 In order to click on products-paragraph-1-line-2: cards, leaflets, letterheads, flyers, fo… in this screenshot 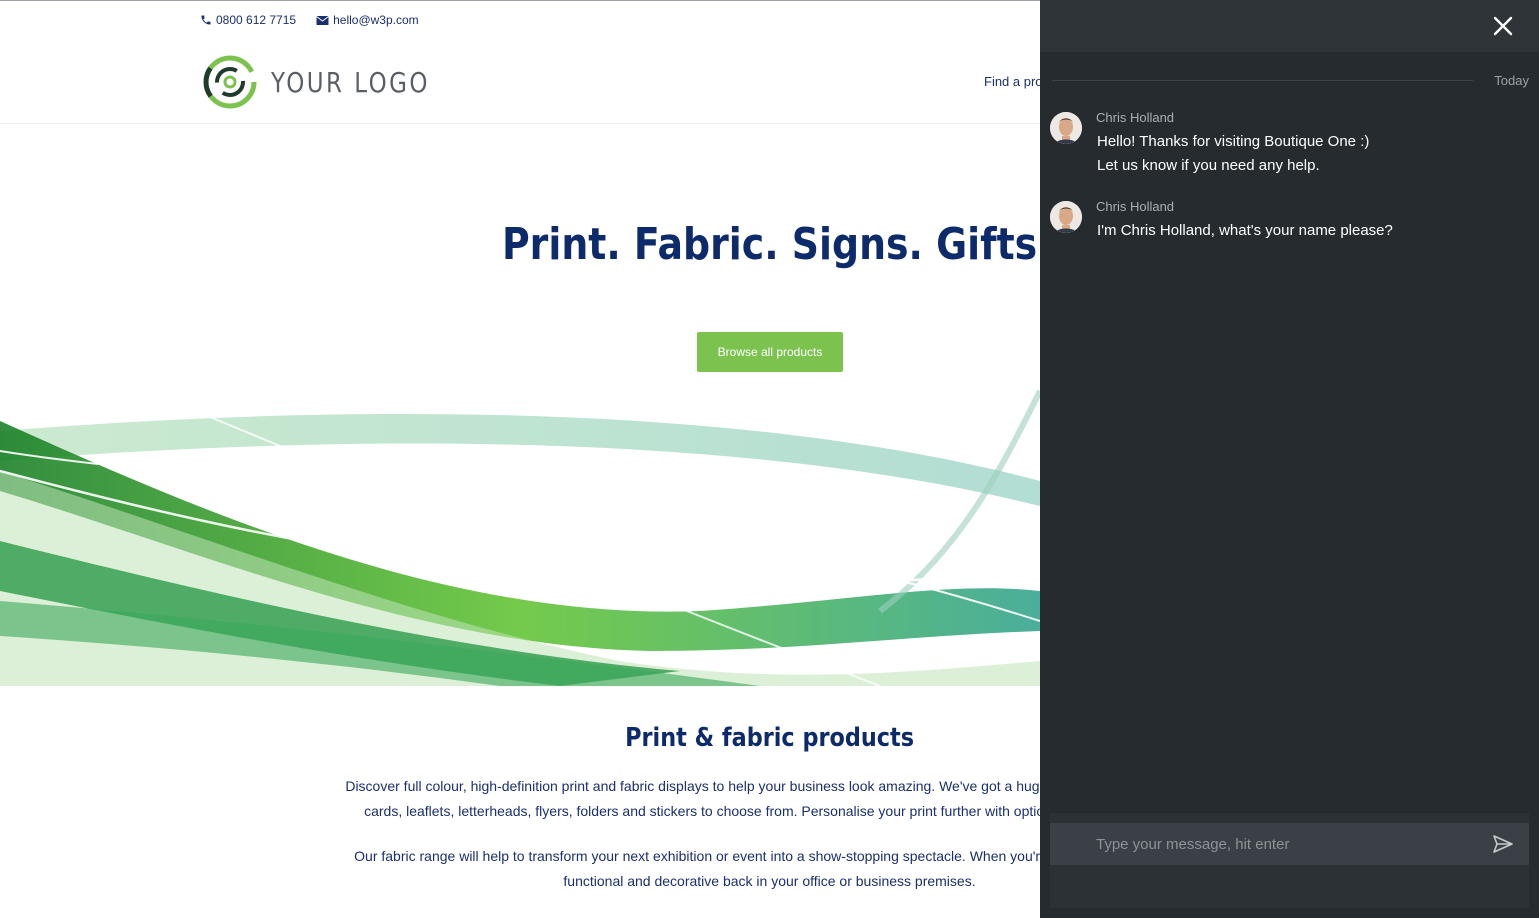, I will do `click(702, 811)`.